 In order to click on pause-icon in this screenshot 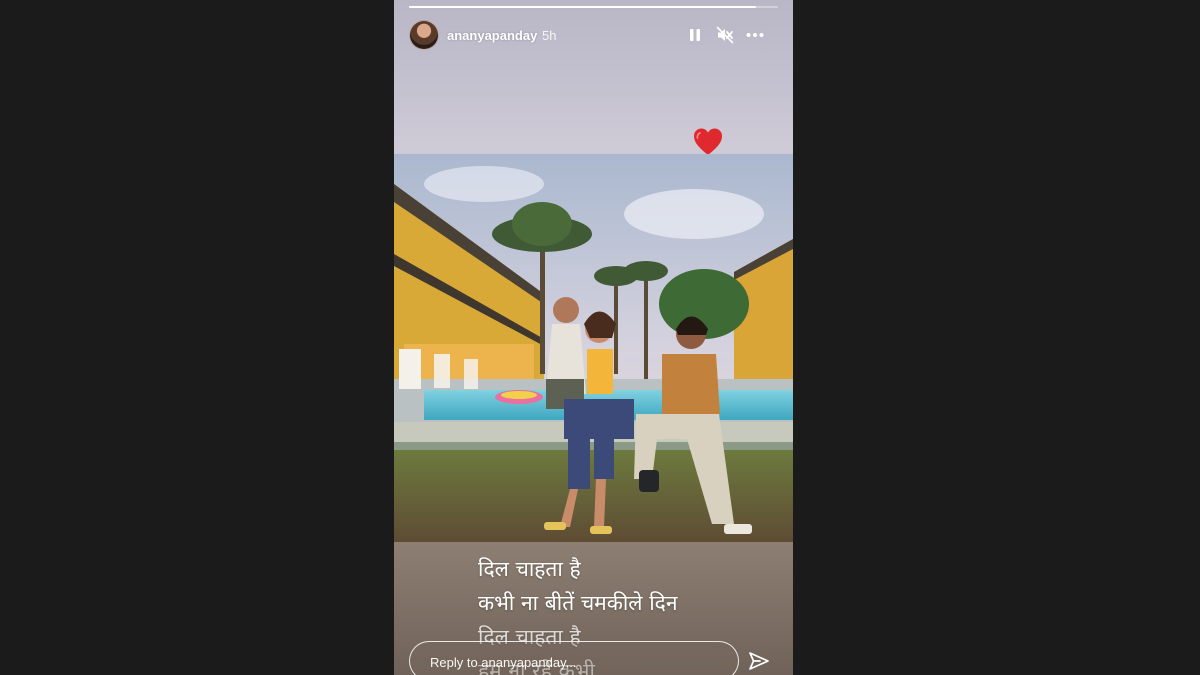, I will do `click(695, 35)`.